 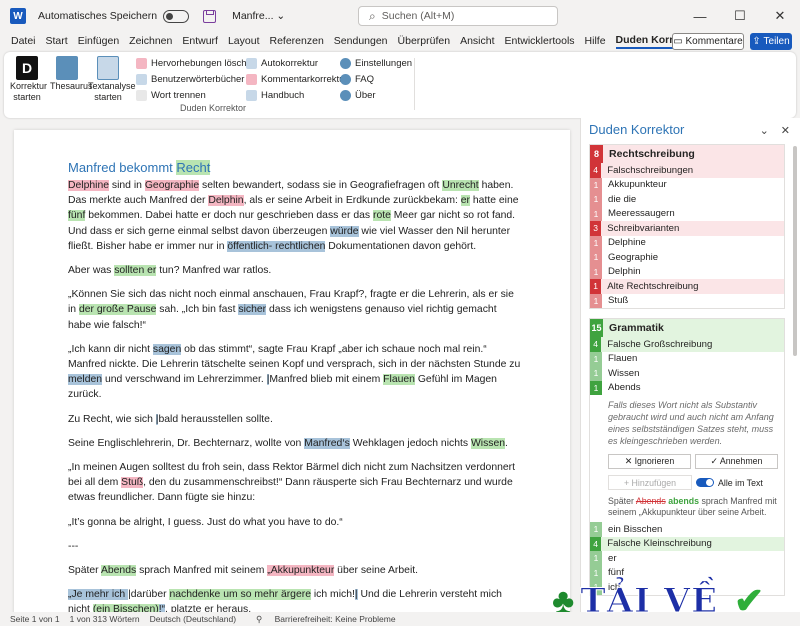 What do you see at coordinates (687, 199) in the screenshot?
I see `issue-row: 1 die die` at bounding box center [687, 199].